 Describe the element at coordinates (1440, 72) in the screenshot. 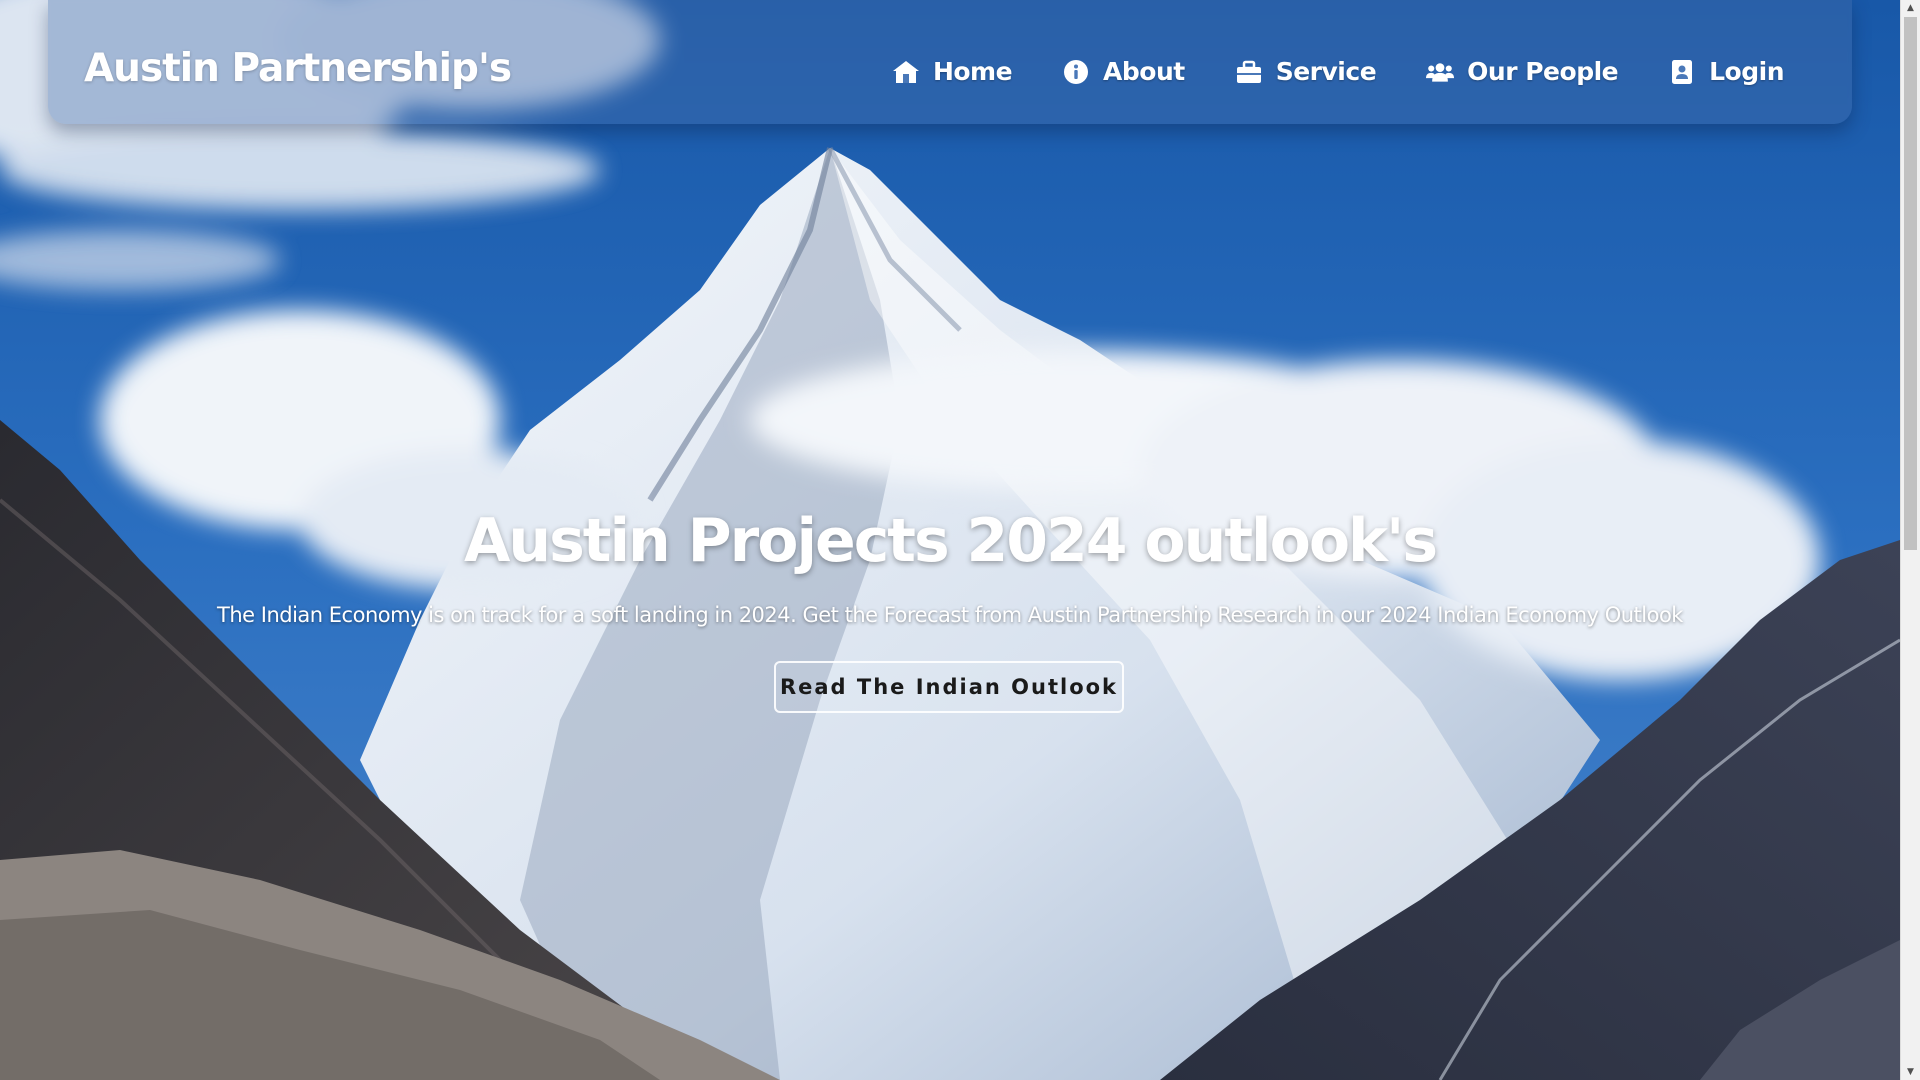

I see `users-icon` at that location.